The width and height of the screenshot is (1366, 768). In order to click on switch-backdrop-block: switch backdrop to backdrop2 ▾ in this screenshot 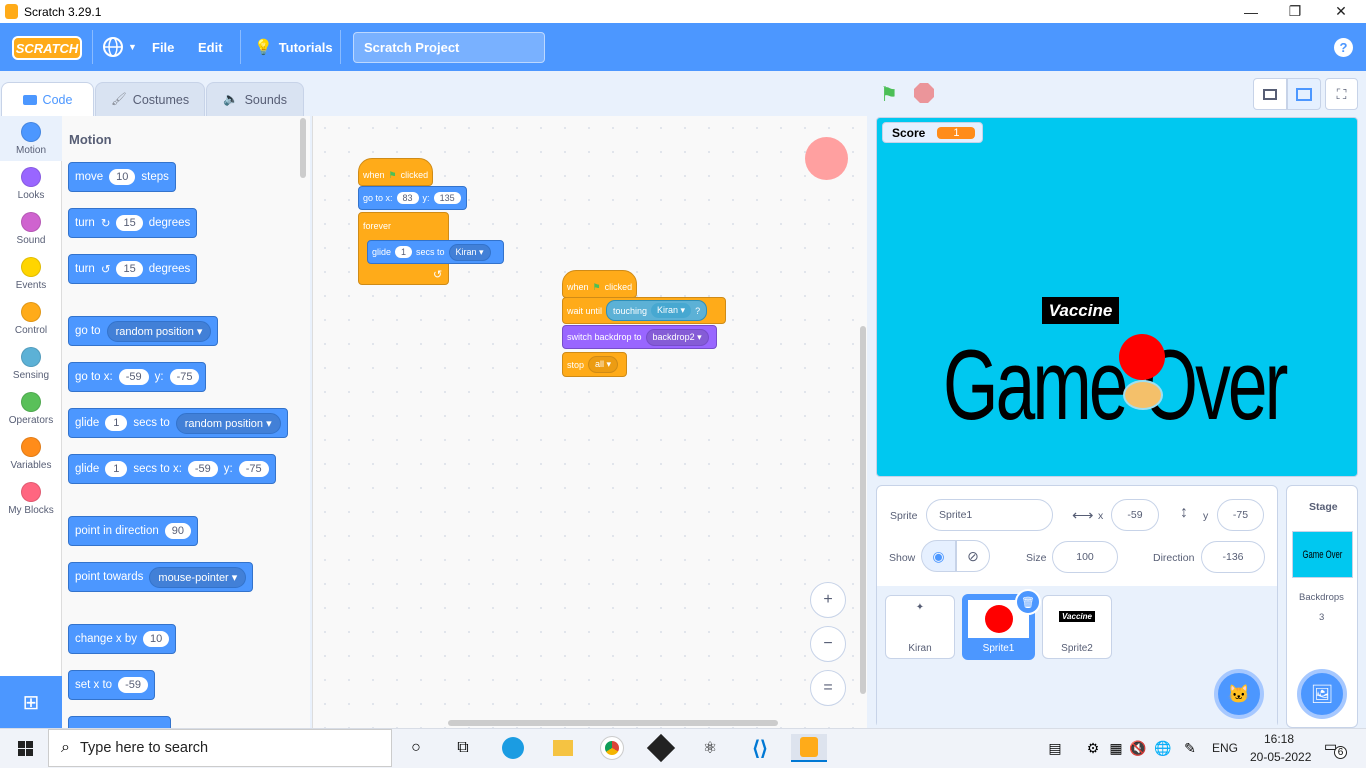, I will do `click(639, 337)`.